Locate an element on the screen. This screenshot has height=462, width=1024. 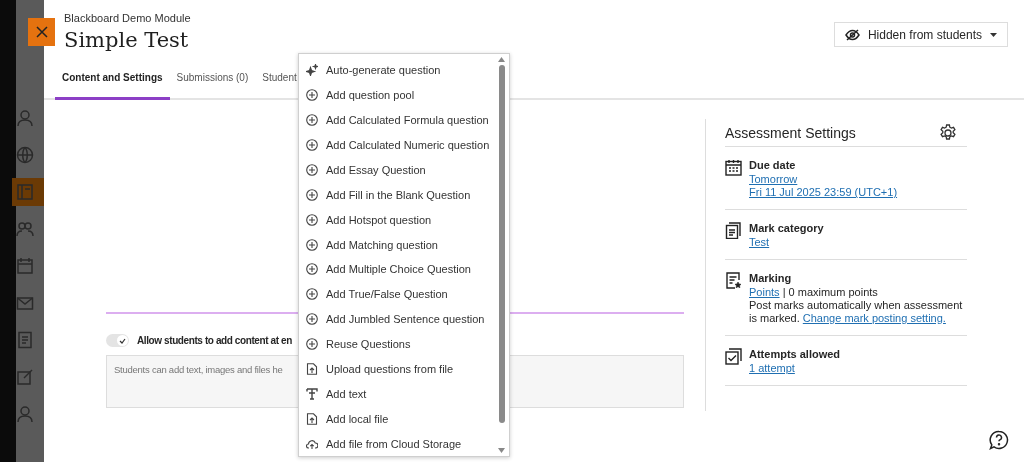
setting-label: Mark category is located at coordinates (787, 228).